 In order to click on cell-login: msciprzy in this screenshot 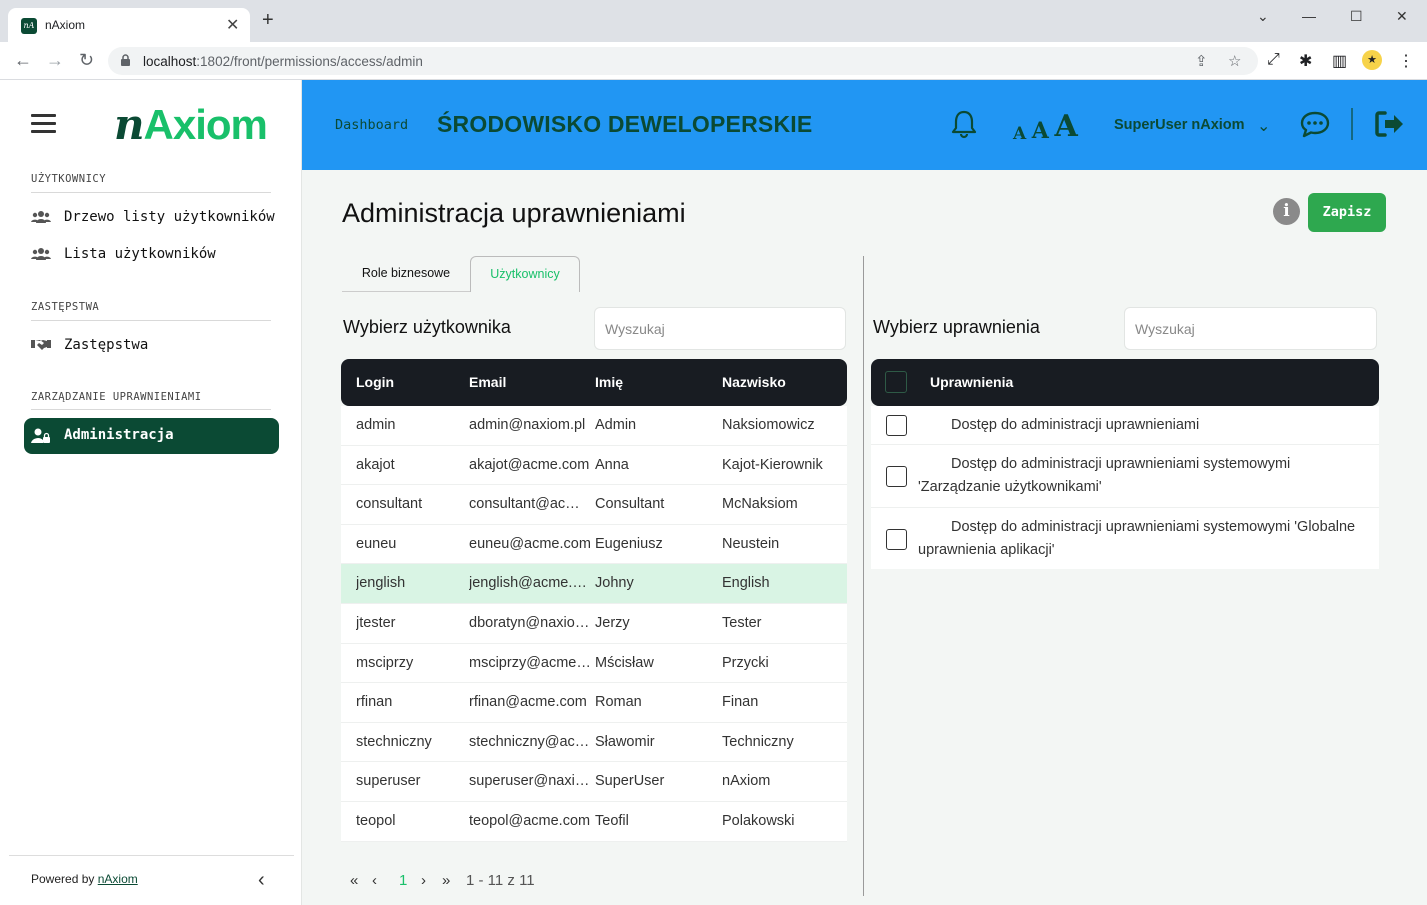, I will do `click(385, 662)`.